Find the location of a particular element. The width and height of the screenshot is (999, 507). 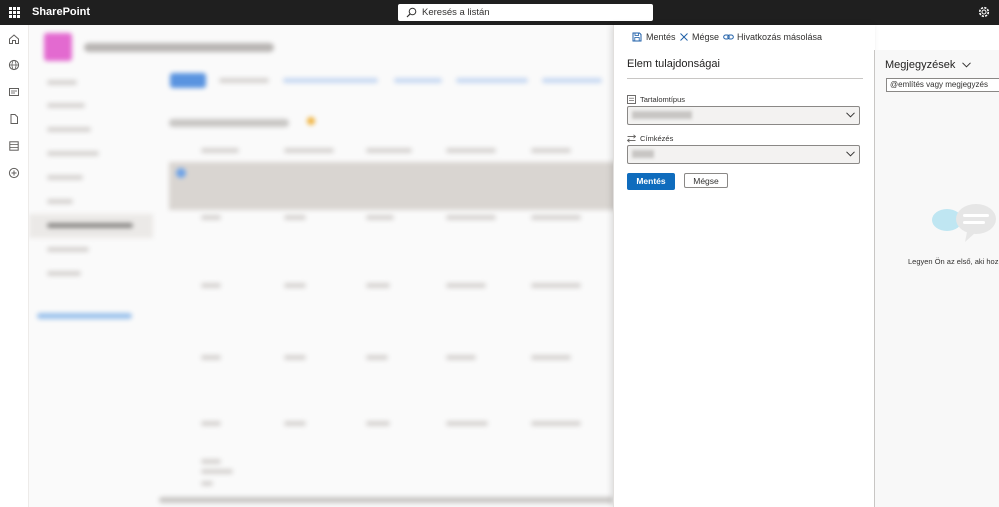

cancel-command-label: Mégse is located at coordinates (706, 37).